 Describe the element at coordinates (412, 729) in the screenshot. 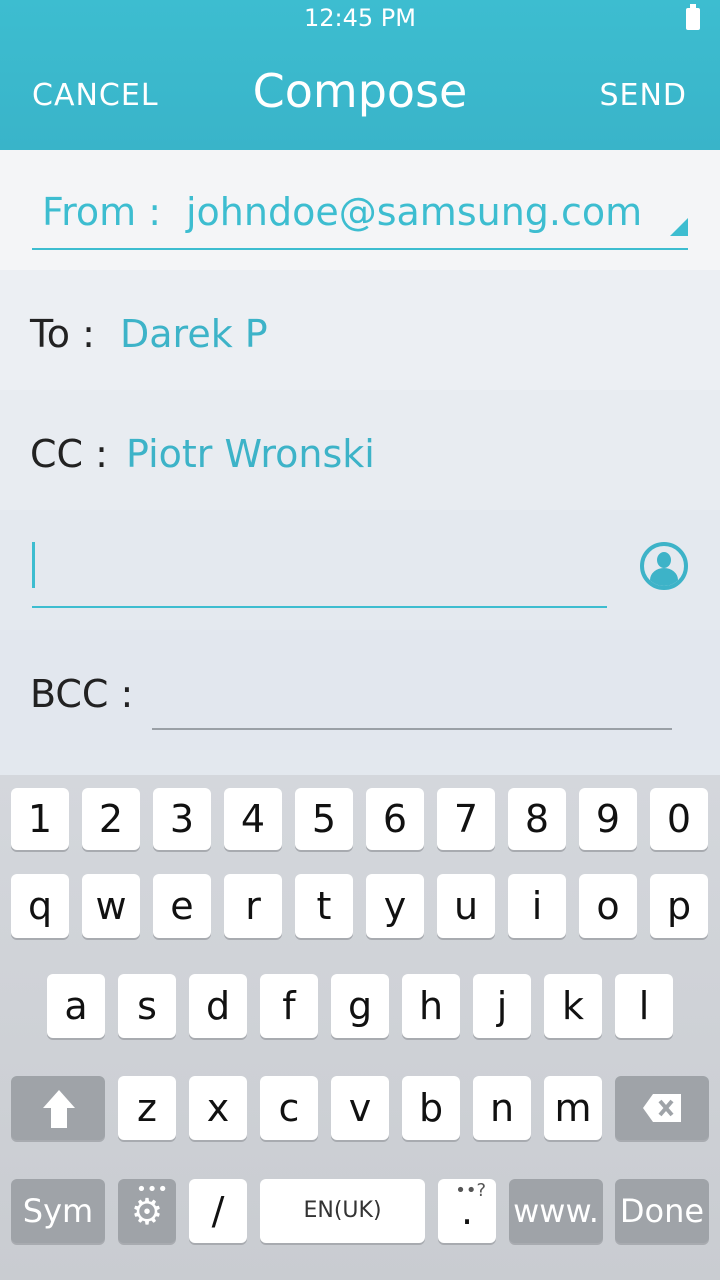

I see `bcc-input-field` at that location.